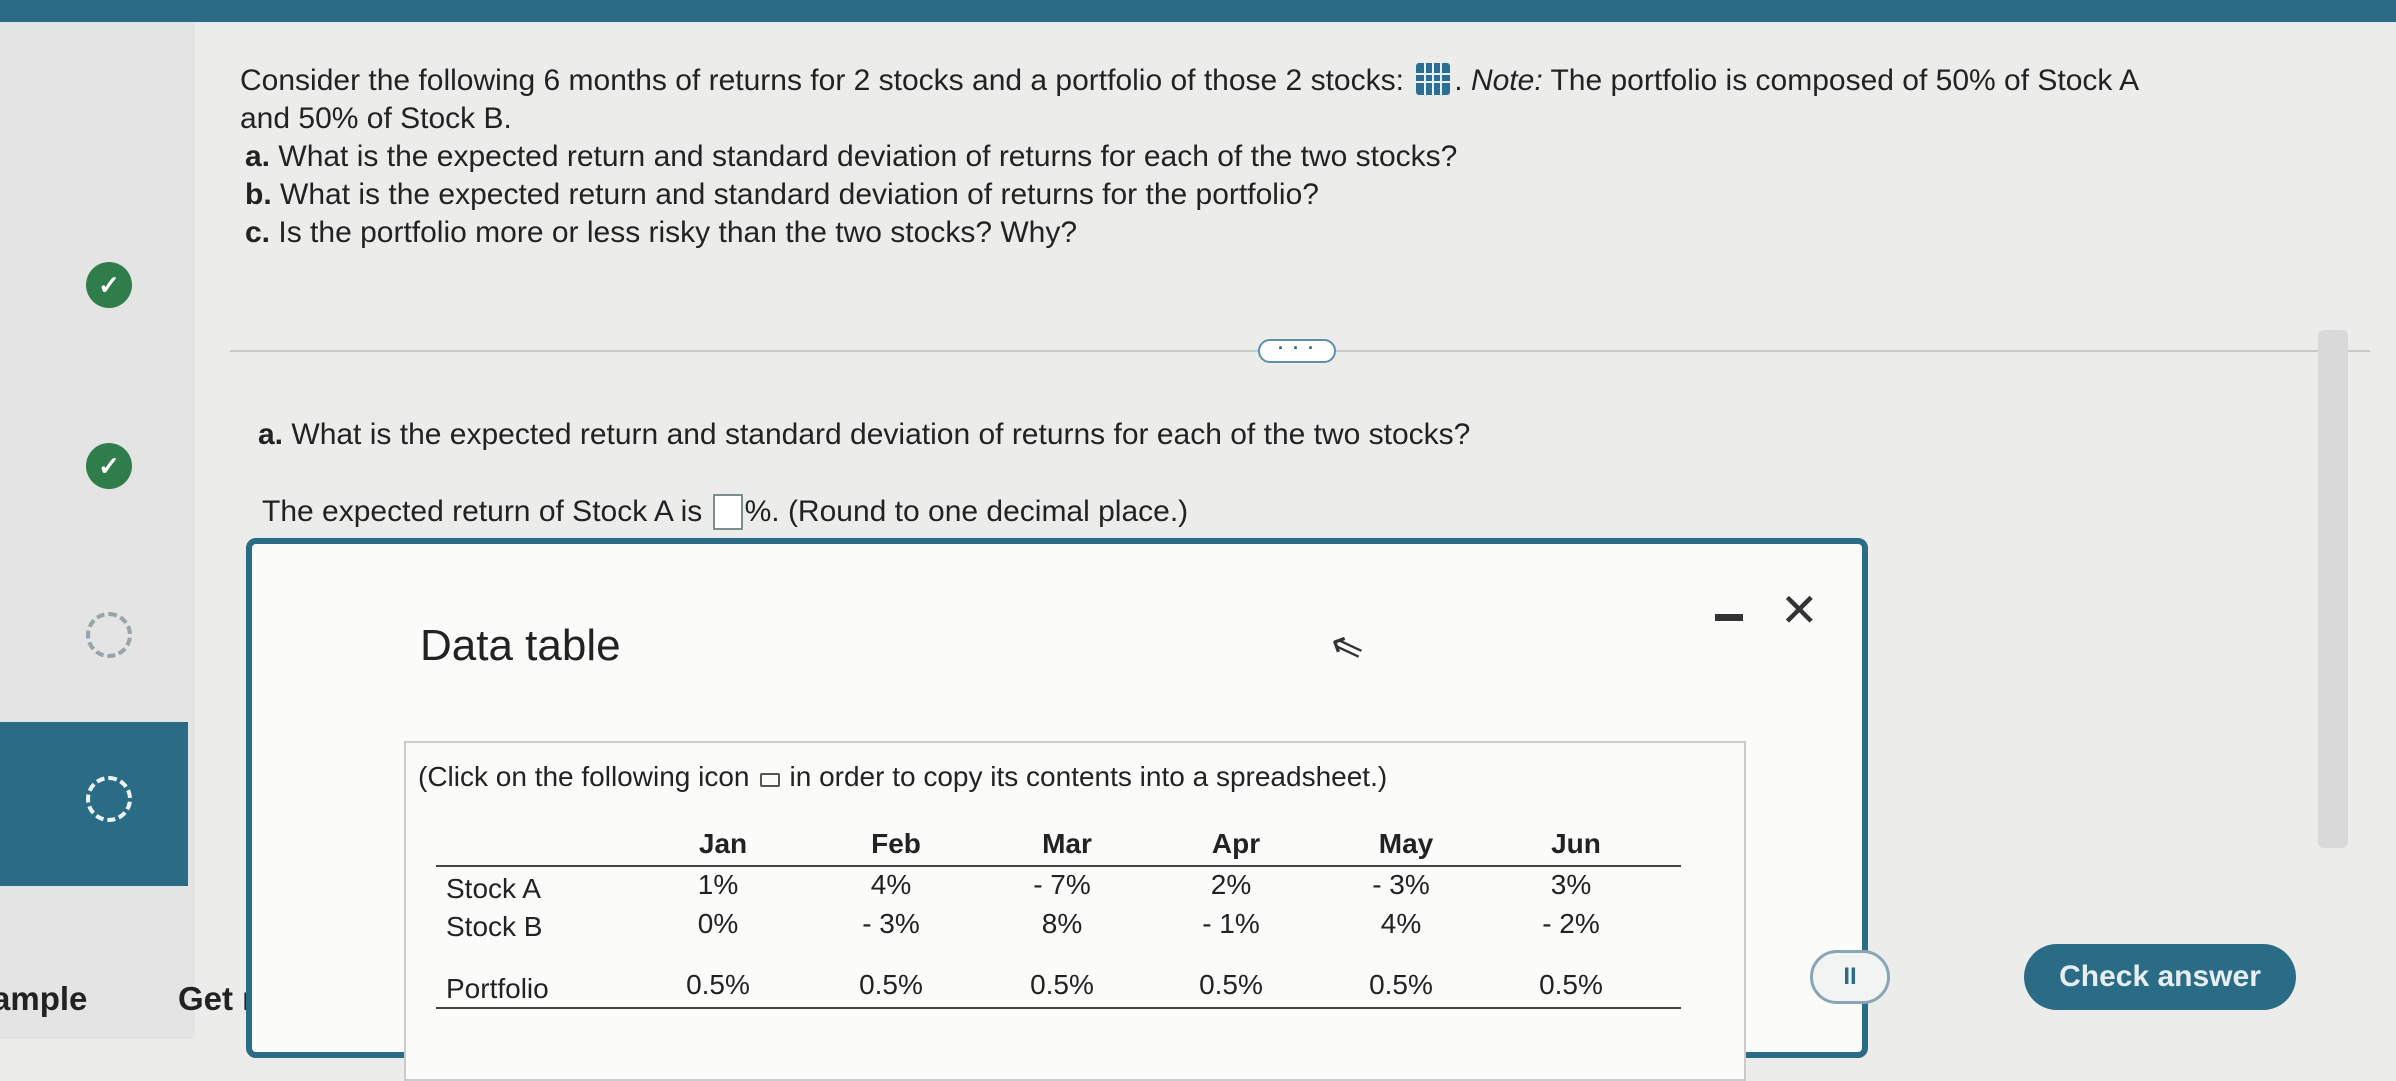 The image size is (2396, 1081). What do you see at coordinates (896, 843) in the screenshot?
I see `col-header-feb: Feb` at bounding box center [896, 843].